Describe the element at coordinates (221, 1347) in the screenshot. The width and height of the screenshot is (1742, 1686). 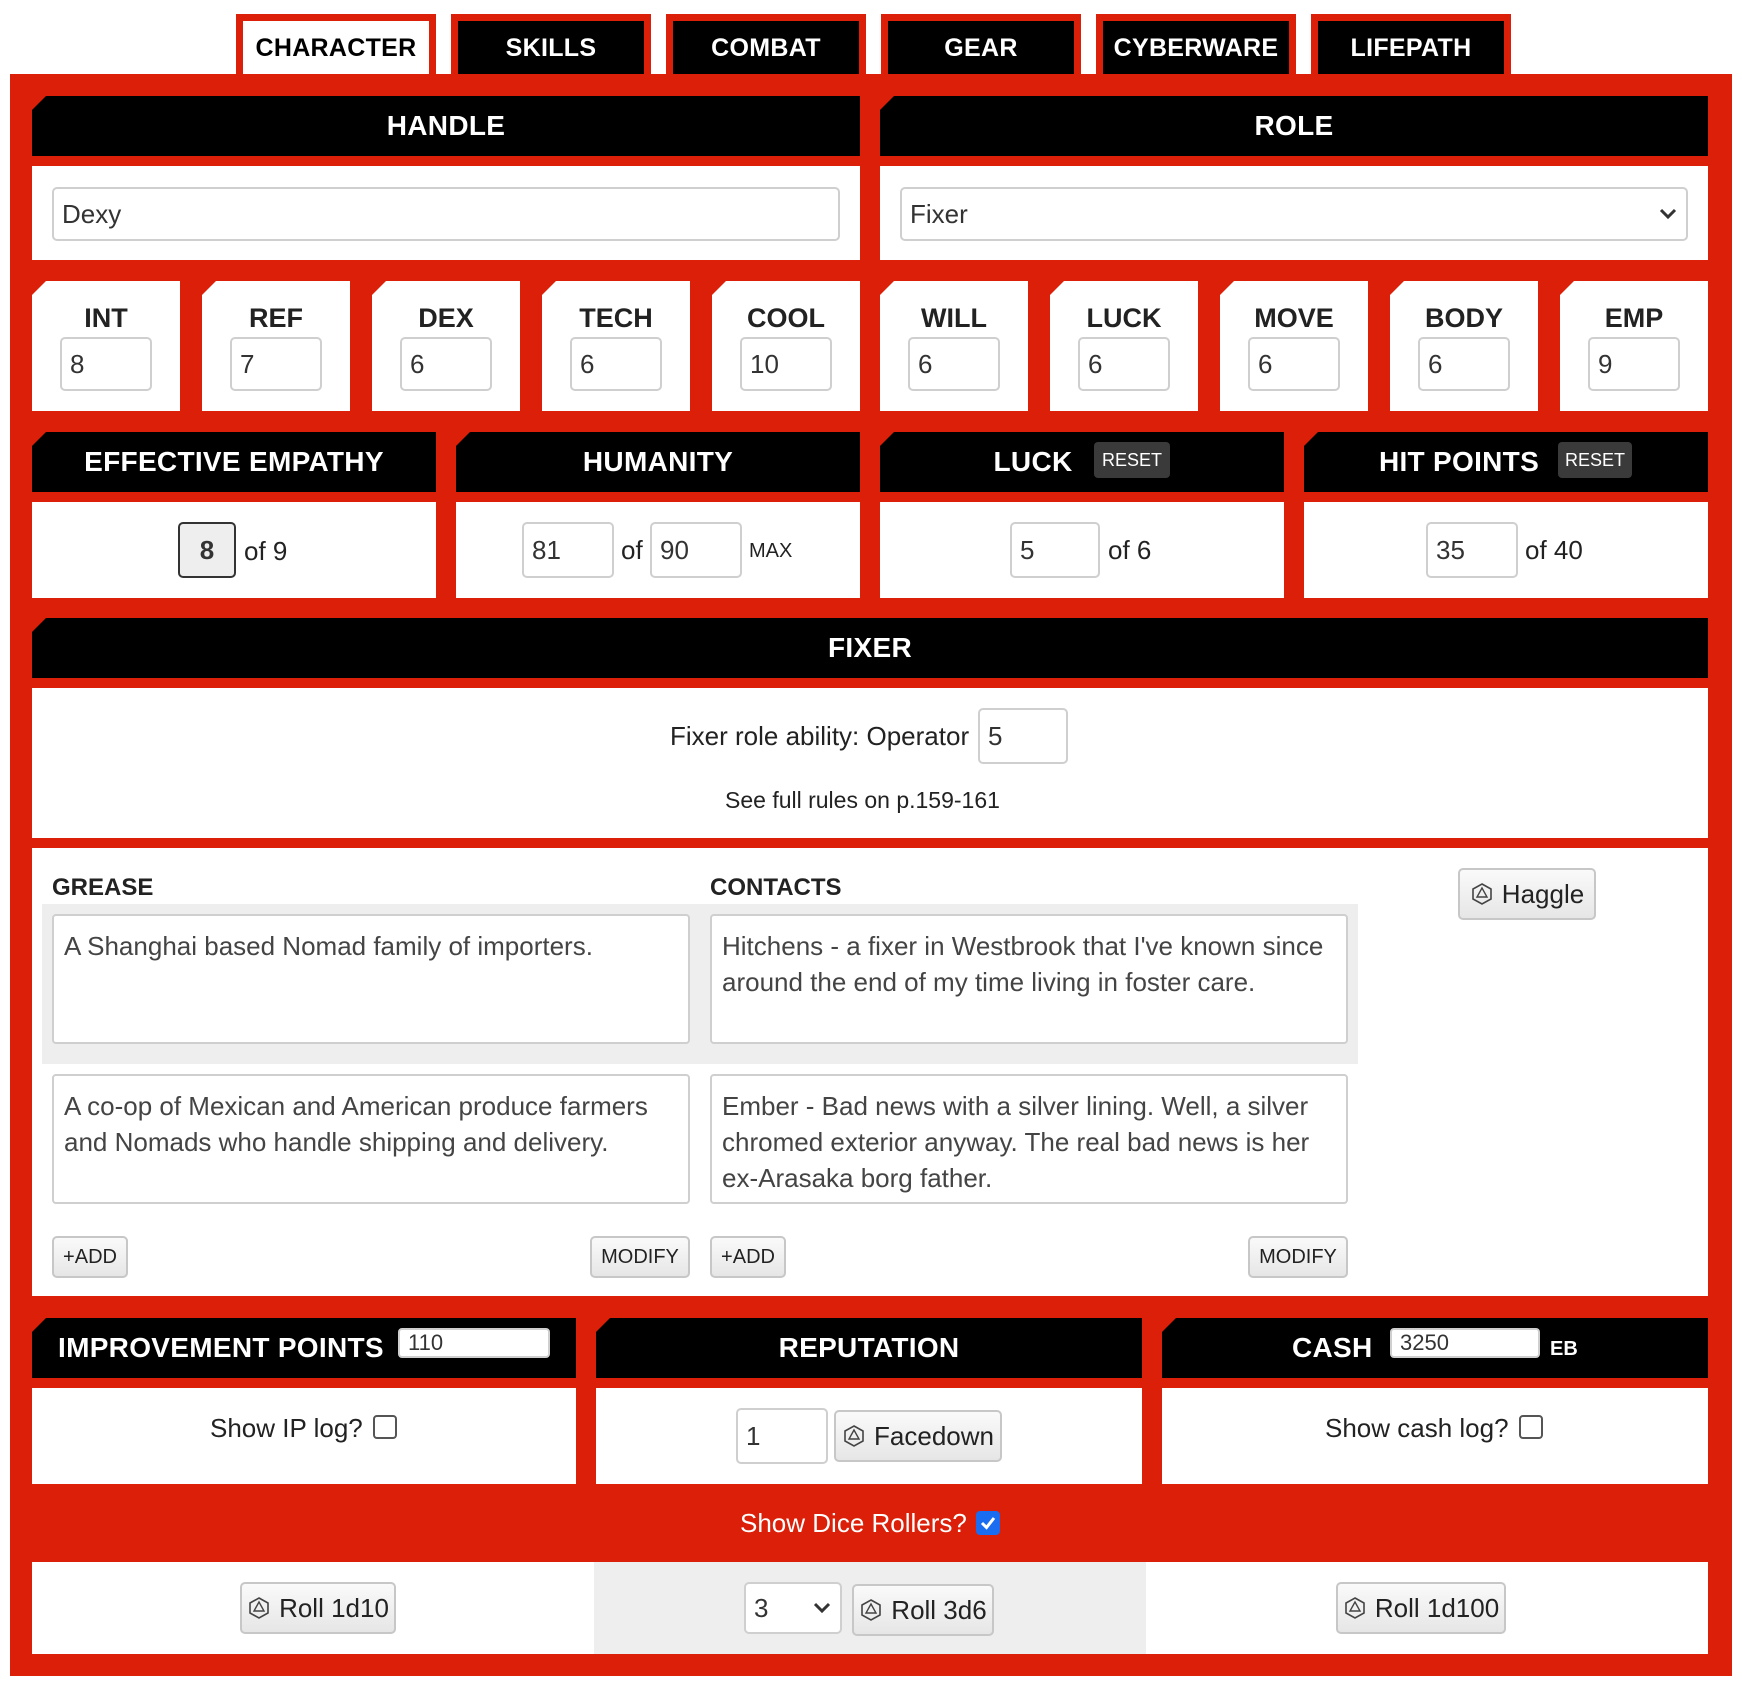
I see `improvement-points-label: IMPROVEMENT POINTS` at that location.